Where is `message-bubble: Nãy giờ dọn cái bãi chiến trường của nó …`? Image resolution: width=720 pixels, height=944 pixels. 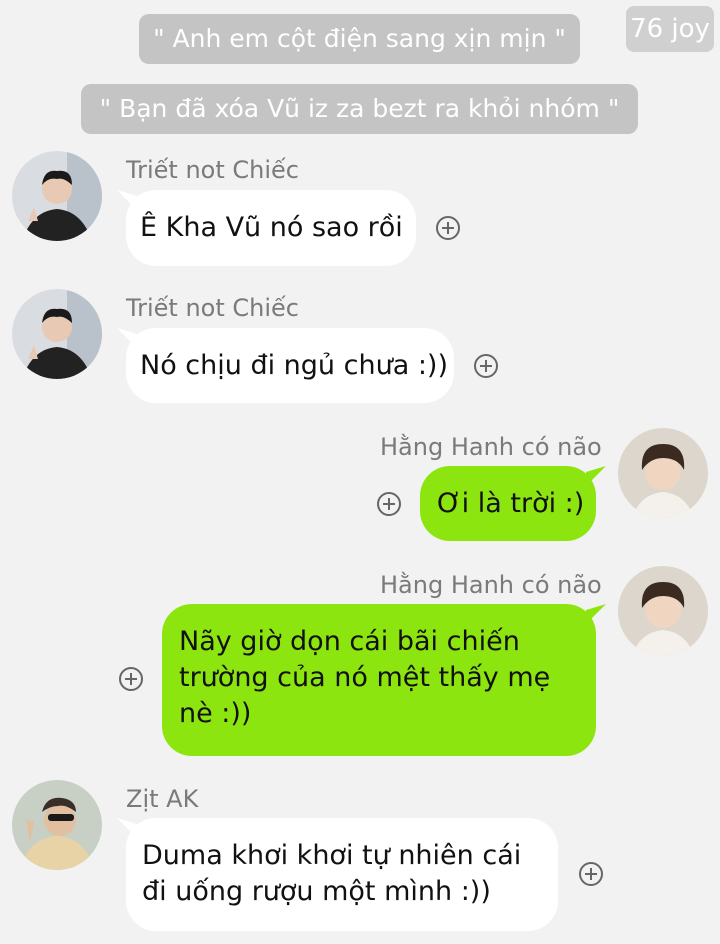 message-bubble: Nãy giờ dọn cái bãi chiến trường của nó … is located at coordinates (379, 680).